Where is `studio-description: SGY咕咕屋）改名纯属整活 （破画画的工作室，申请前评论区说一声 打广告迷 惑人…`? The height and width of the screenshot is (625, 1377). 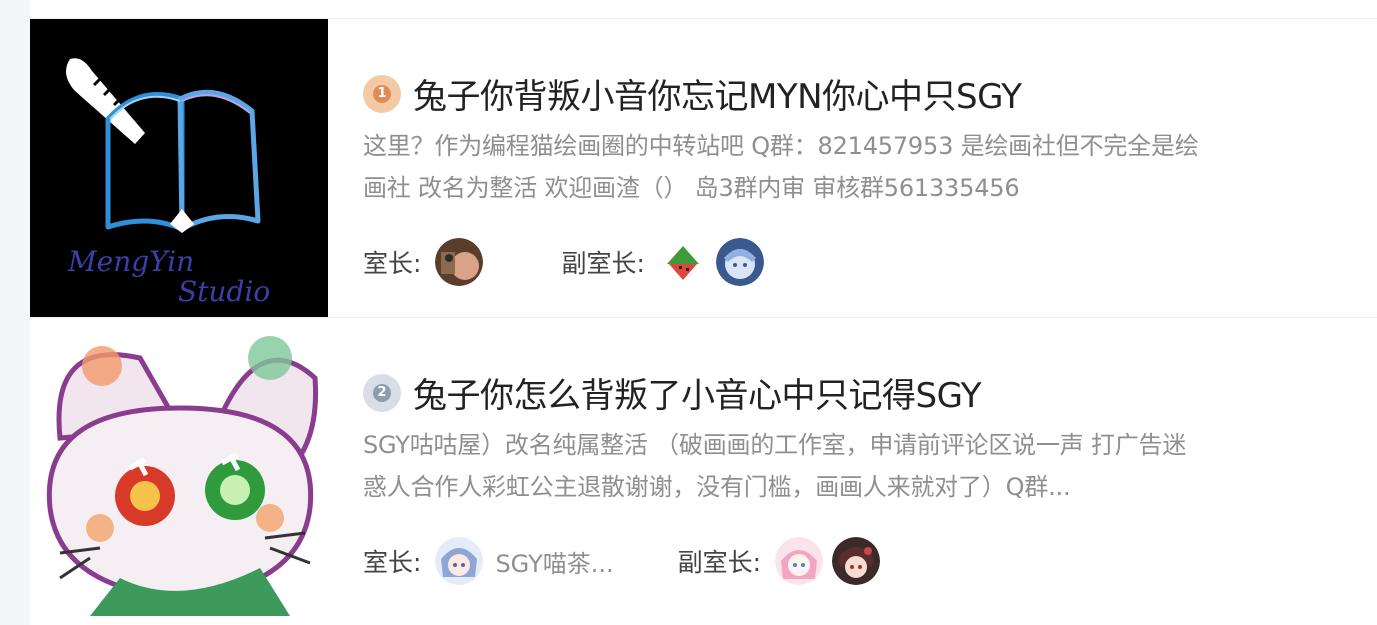
studio-description: SGY咕咕屋）改名纯属整活 （破画画的工作室，申请前评论区说一声 打广告迷 惑人… is located at coordinates (858, 466).